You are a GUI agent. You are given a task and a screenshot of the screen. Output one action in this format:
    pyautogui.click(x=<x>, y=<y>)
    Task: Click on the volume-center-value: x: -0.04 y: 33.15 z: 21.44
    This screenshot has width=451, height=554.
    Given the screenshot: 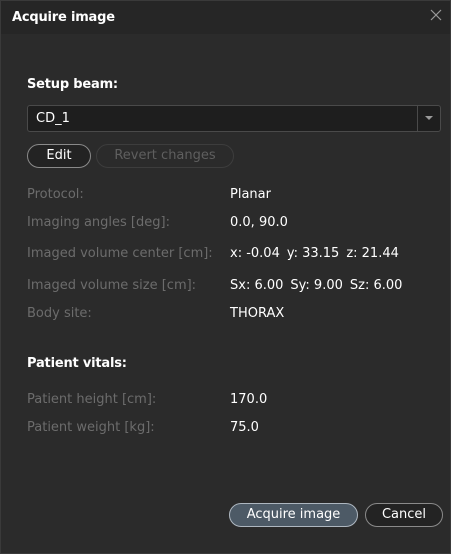 What is the action you would take?
    pyautogui.click(x=314, y=253)
    